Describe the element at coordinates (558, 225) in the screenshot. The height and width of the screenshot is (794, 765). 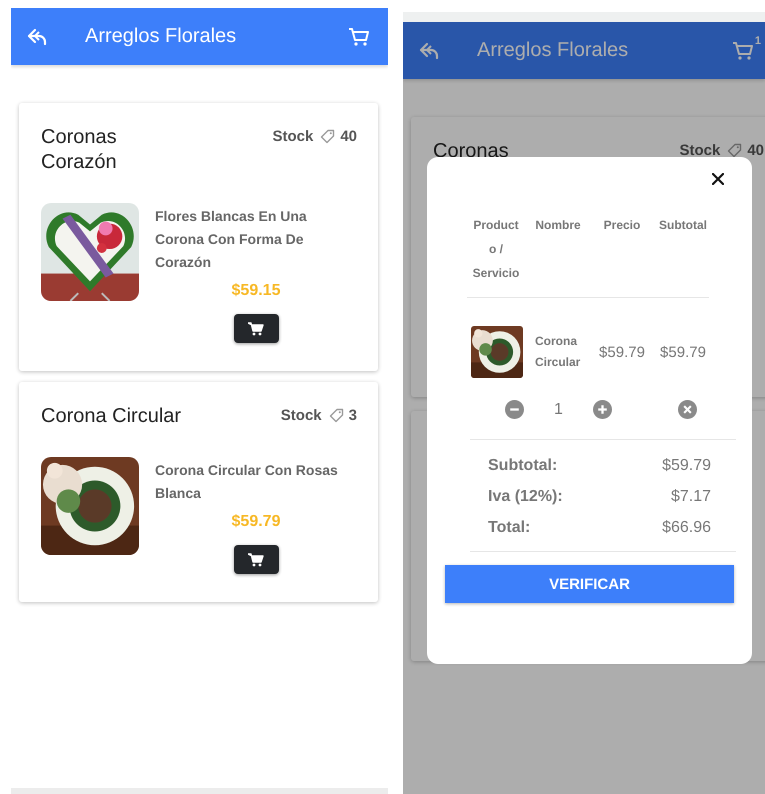
I see `column-header: Nombre` at that location.